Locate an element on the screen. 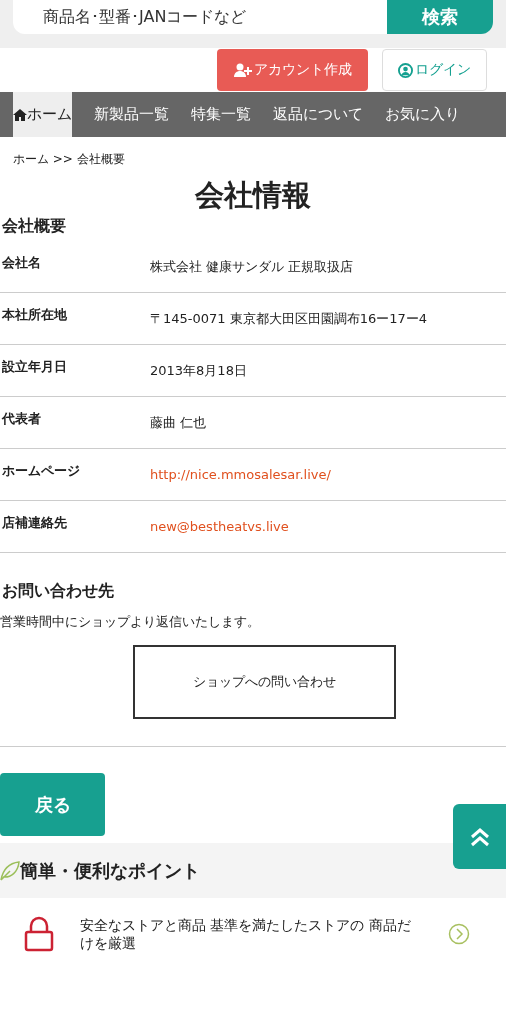  breadcrumb: ホーム >> 会社概要 is located at coordinates (69, 159).